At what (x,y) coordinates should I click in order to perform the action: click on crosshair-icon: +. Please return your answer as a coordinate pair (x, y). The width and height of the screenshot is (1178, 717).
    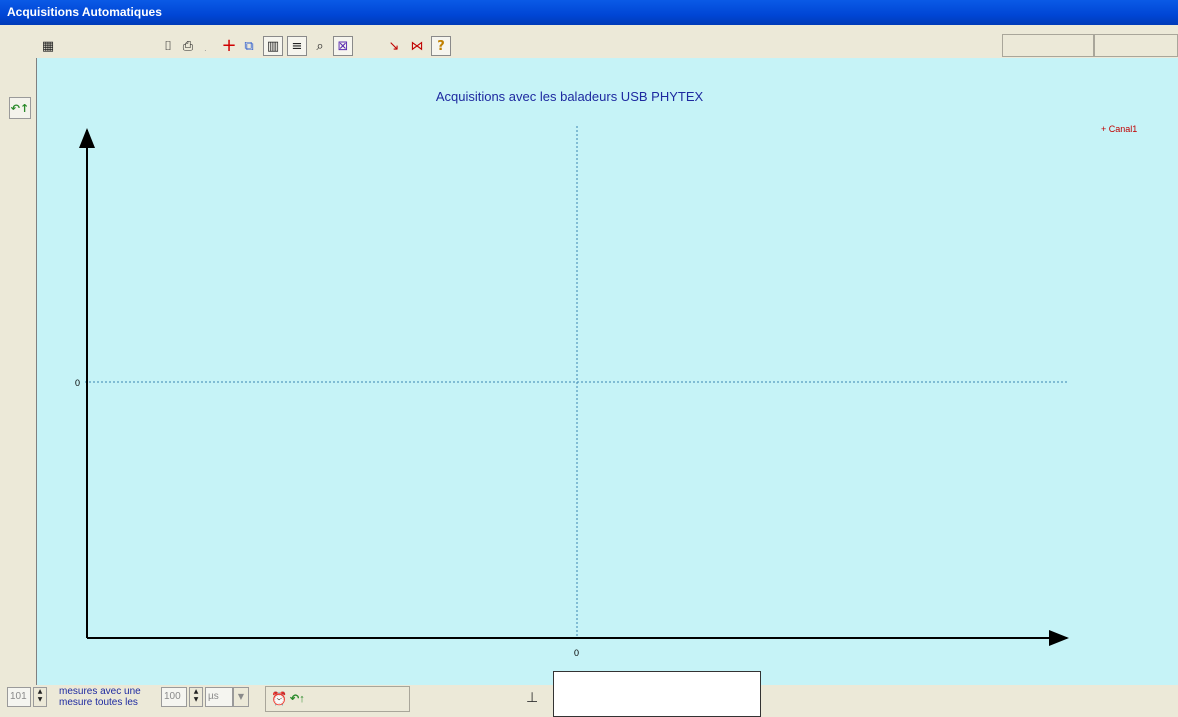
    Looking at the image, I should click on (229, 46).